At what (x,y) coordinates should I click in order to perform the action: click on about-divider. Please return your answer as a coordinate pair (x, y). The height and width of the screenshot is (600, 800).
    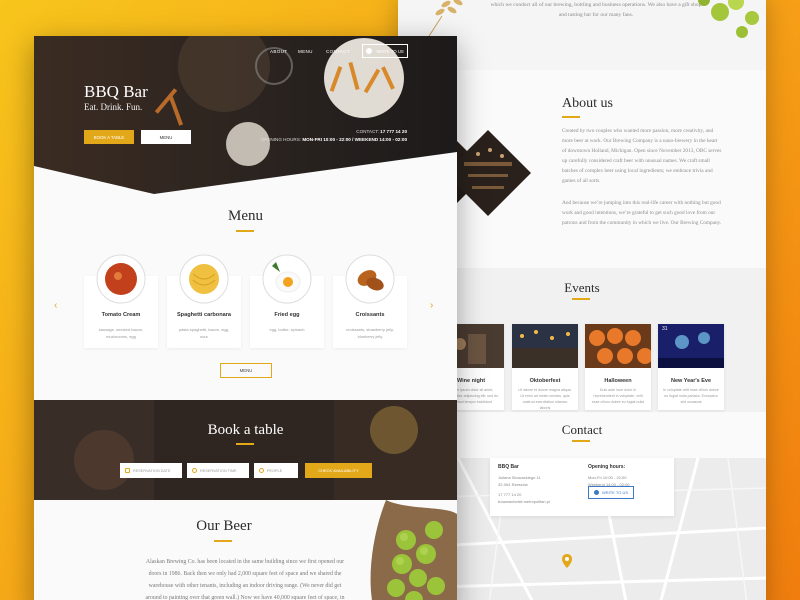
    Looking at the image, I should click on (571, 117).